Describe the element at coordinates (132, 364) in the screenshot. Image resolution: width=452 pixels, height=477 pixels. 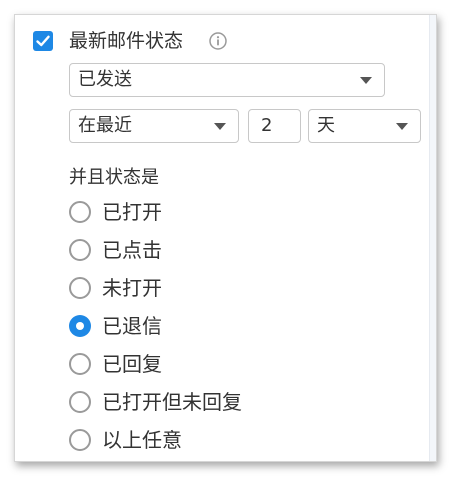
I see `radio-label: 已回复` at that location.